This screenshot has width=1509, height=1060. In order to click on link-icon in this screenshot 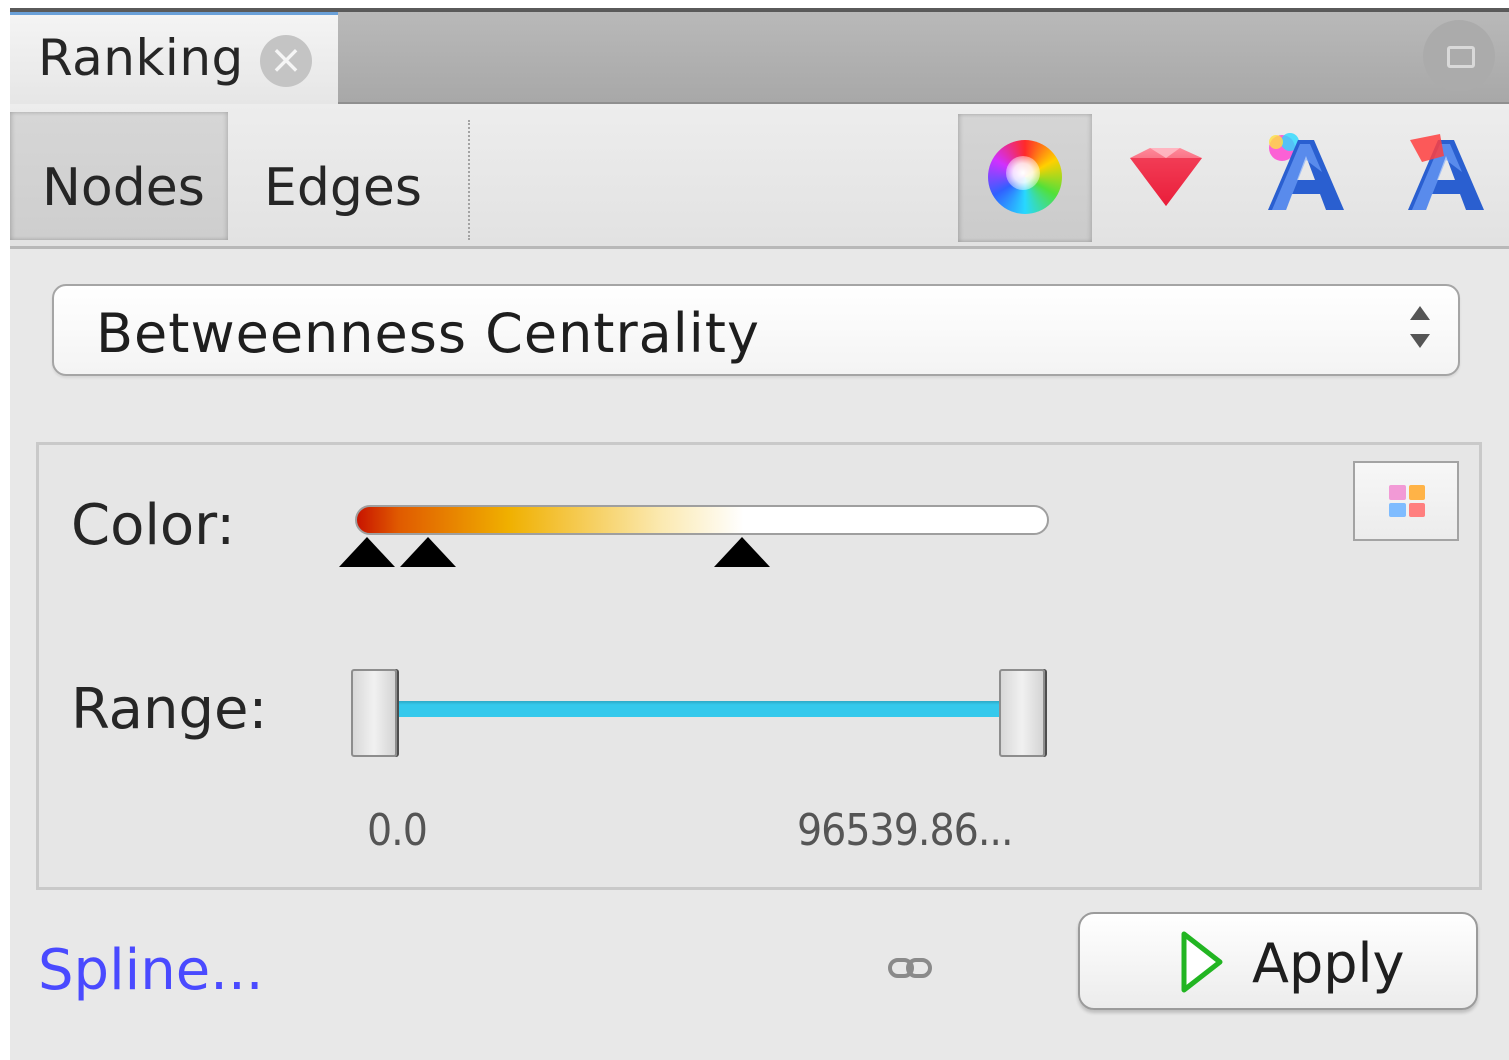, I will do `click(910, 968)`.